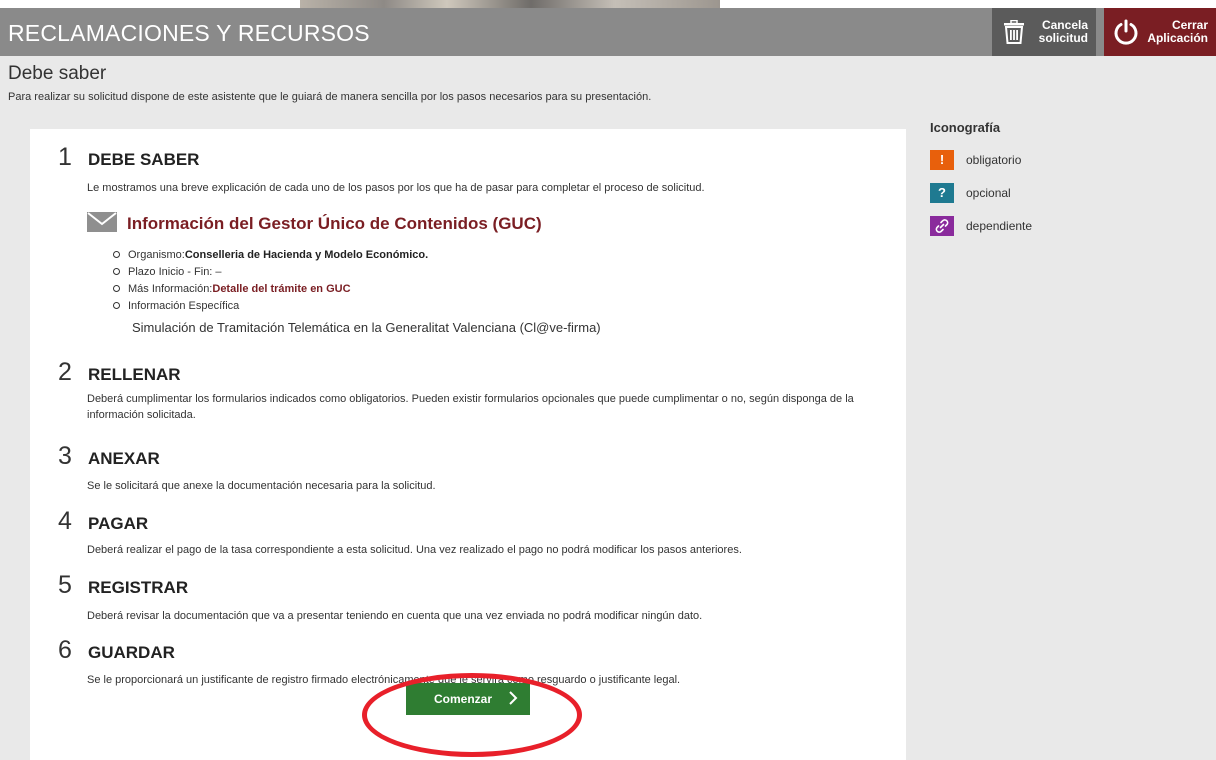 The width and height of the screenshot is (1216, 760). I want to click on legend-label: dependiente, so click(999, 225).